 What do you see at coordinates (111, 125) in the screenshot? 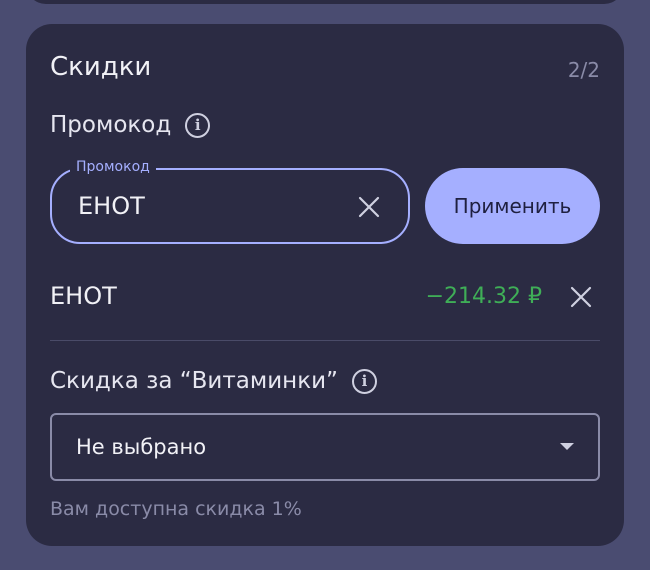
I see `promo-section-label-text: Промокод` at bounding box center [111, 125].